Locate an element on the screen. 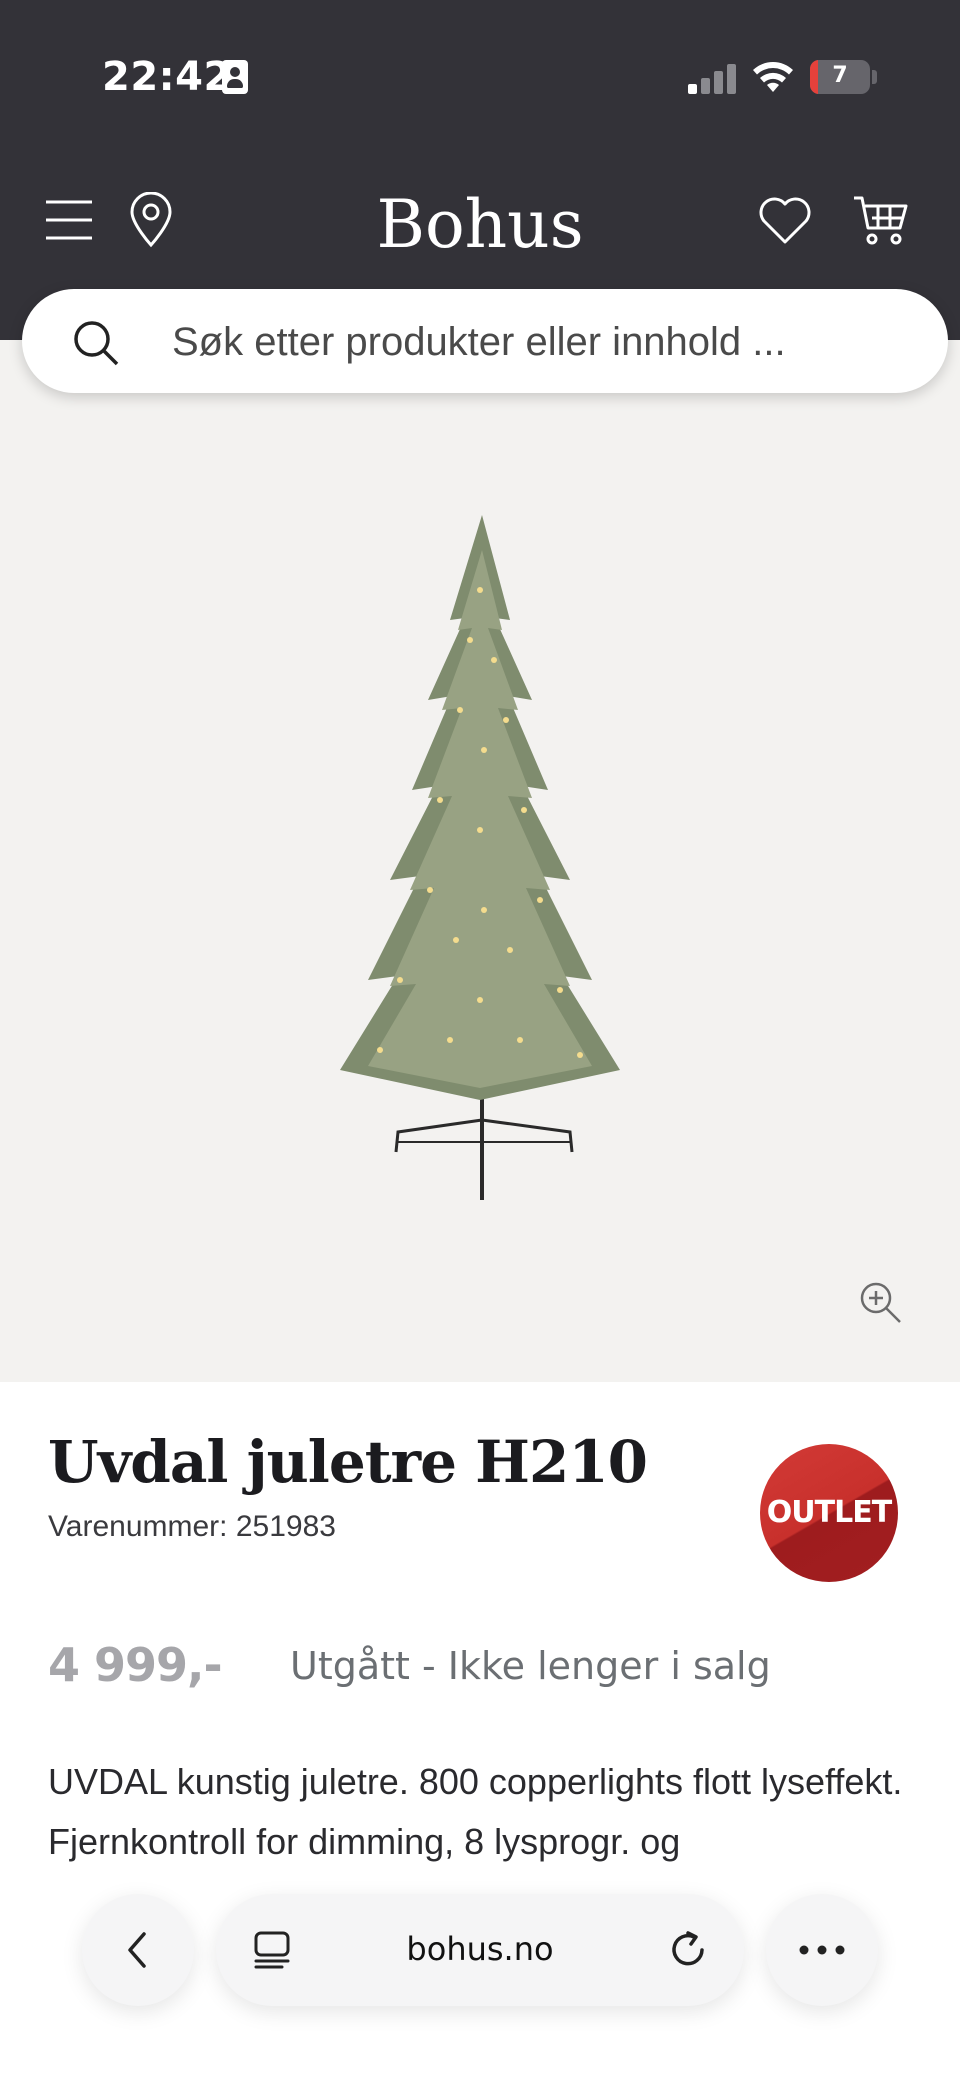 The width and height of the screenshot is (960, 2087). more-button is located at coordinates (822, 1950).